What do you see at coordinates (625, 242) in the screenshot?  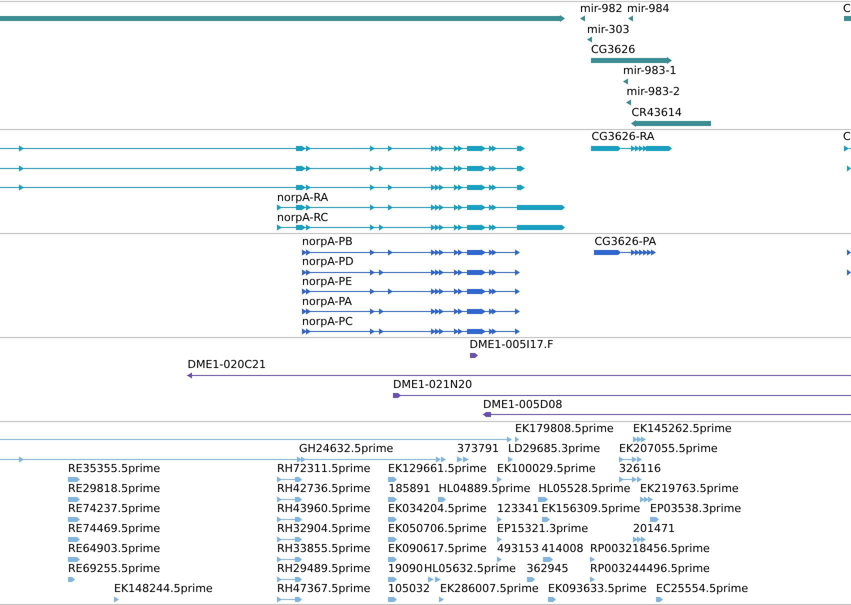 I see `feature-label: CG3626-PA` at bounding box center [625, 242].